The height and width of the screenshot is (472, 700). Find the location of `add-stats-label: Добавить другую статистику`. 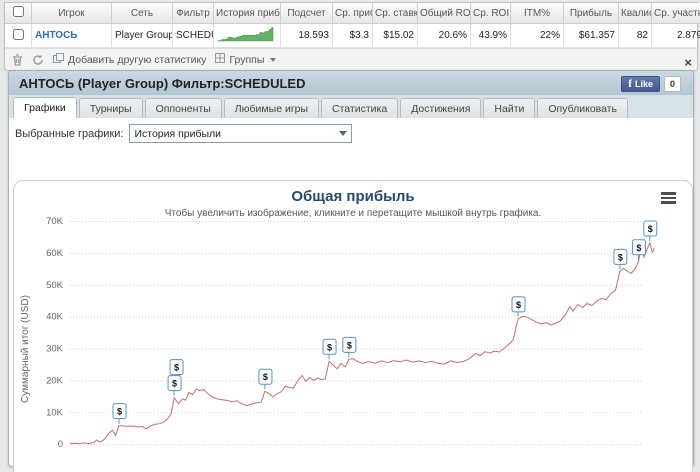

add-stats-label: Добавить другую статистику is located at coordinates (137, 59).